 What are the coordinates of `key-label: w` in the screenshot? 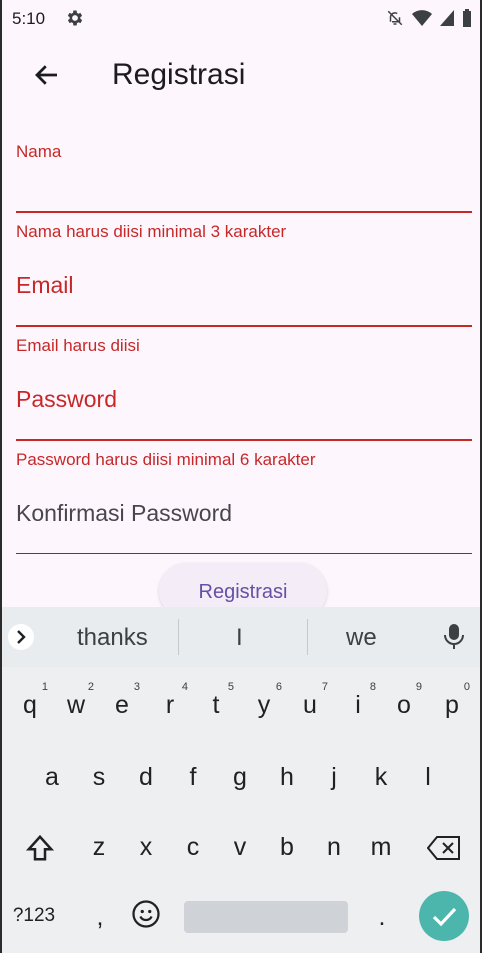 It's located at (76, 705).